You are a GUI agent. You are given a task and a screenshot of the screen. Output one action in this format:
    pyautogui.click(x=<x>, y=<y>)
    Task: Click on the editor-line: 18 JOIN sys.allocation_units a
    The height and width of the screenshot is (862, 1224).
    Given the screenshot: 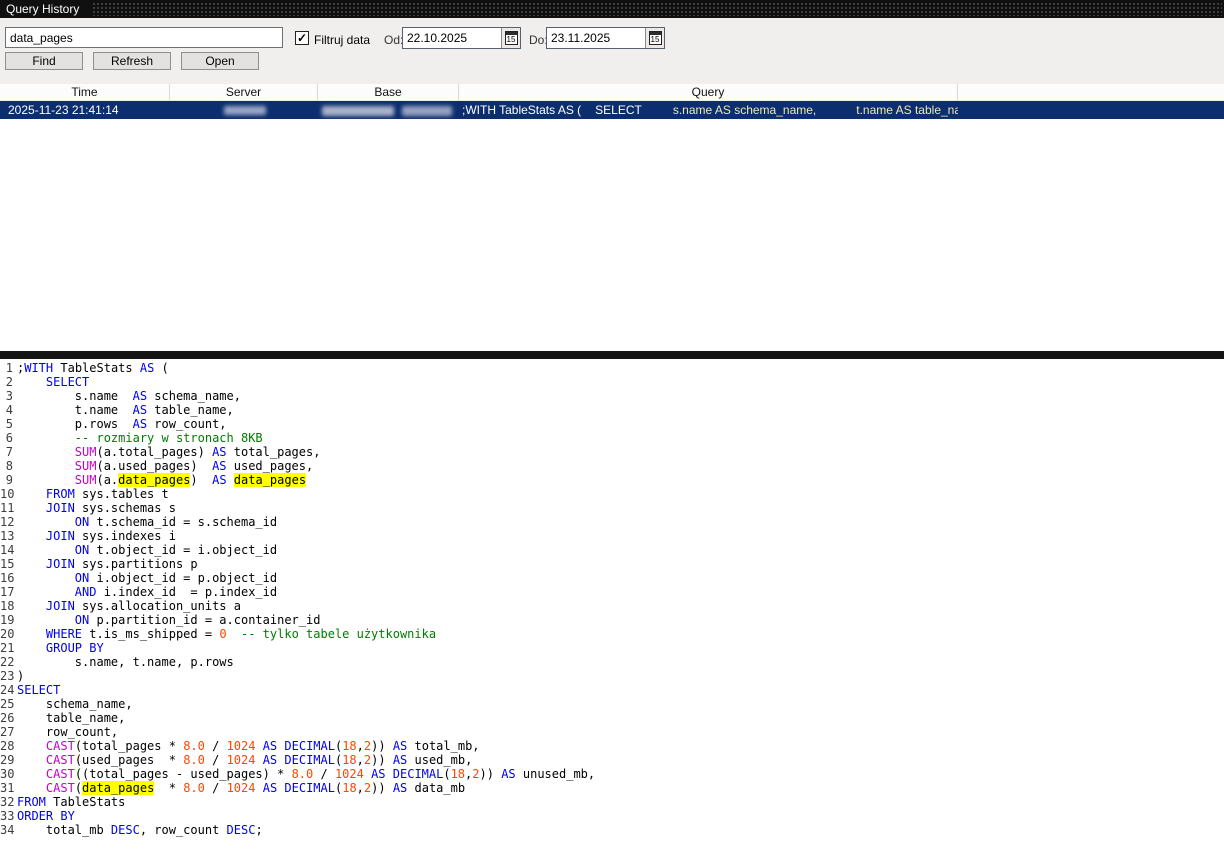 What is the action you would take?
    pyautogui.click(x=120, y=606)
    